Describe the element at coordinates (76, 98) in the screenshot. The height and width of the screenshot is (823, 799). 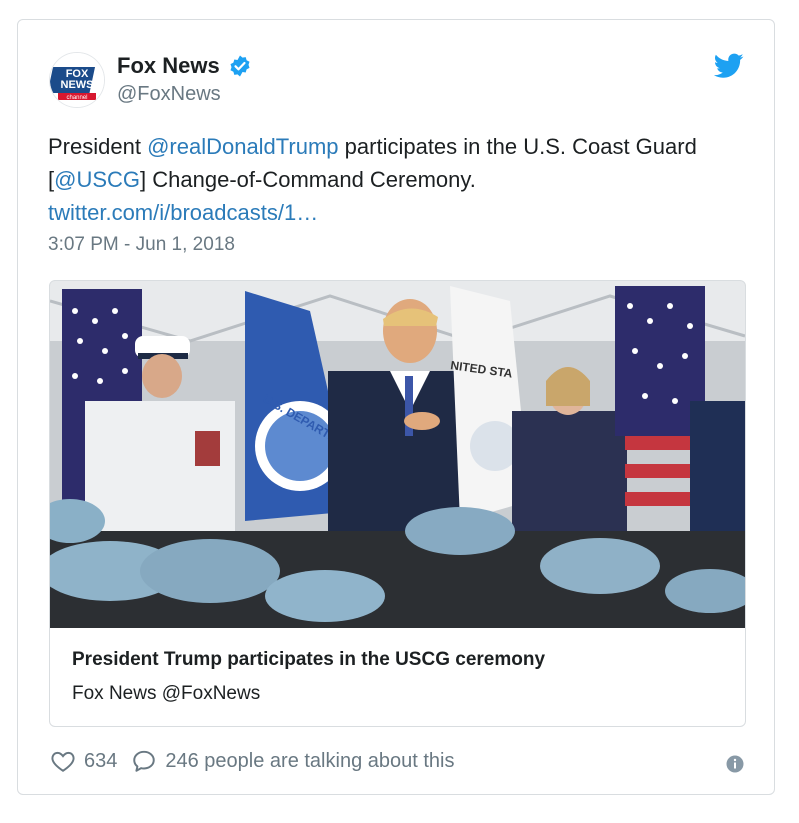
I see `svg-text: channel` at that location.